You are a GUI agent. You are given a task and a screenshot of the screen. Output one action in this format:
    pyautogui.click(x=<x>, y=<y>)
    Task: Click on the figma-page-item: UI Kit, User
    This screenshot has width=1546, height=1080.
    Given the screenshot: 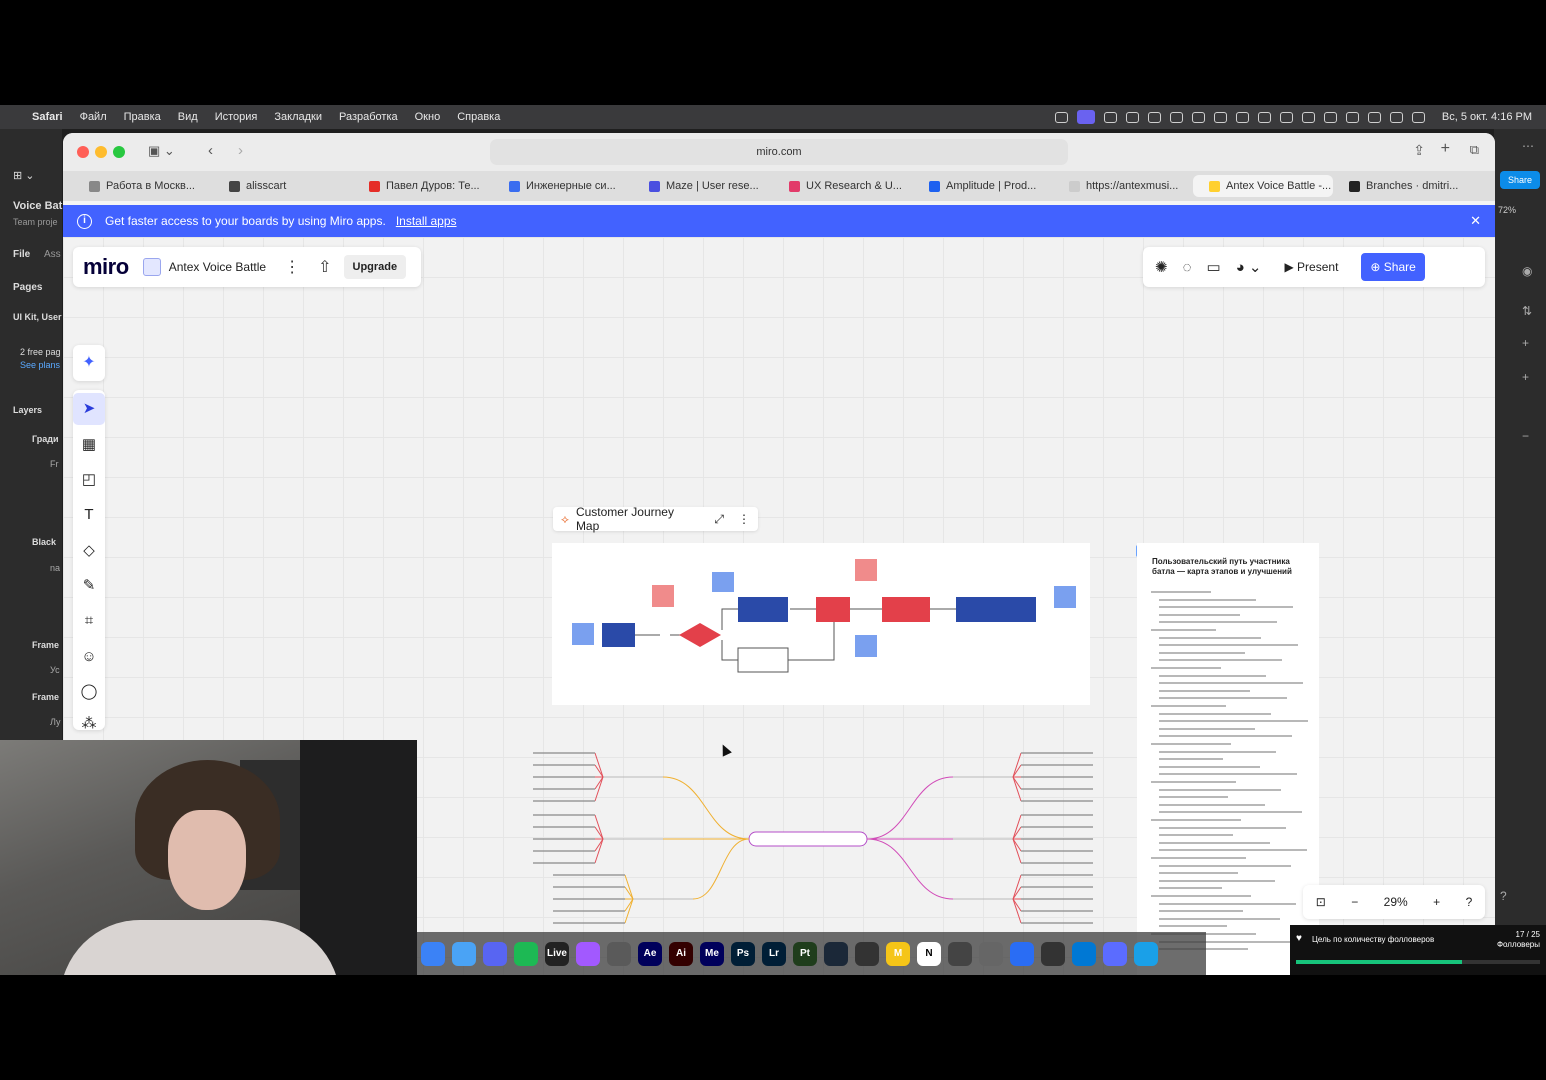 What is the action you would take?
    pyautogui.click(x=37, y=317)
    